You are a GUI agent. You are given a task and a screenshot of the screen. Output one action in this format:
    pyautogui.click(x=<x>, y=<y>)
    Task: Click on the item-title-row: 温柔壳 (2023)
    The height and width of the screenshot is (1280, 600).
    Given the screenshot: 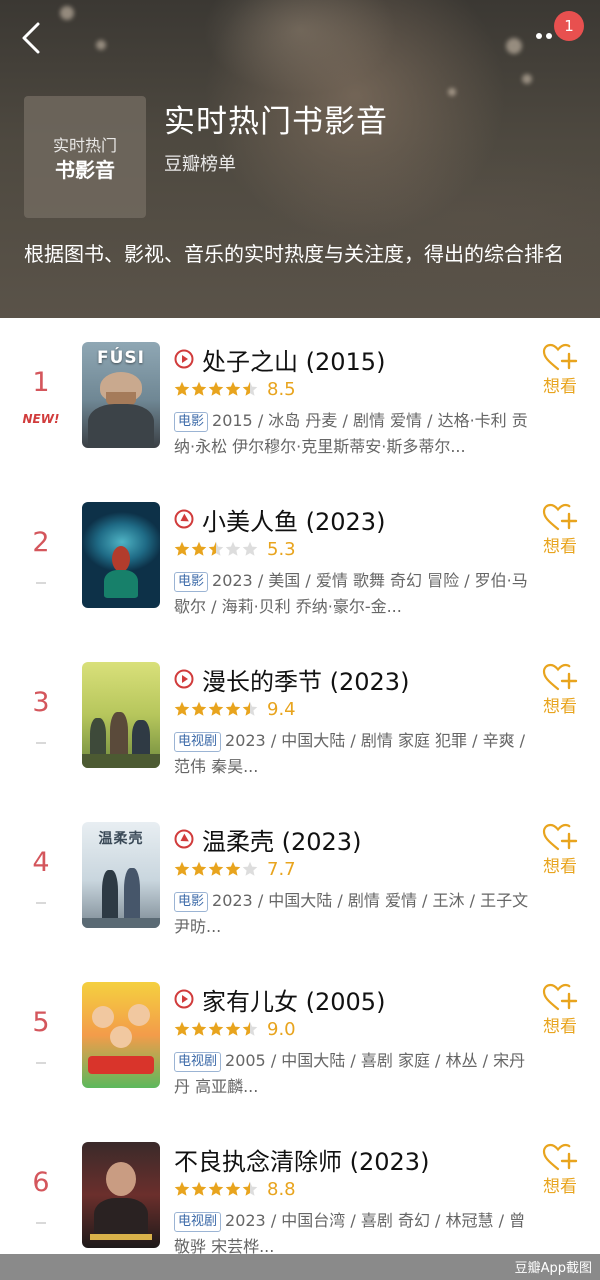 What is the action you would take?
    pyautogui.click(x=267, y=839)
    